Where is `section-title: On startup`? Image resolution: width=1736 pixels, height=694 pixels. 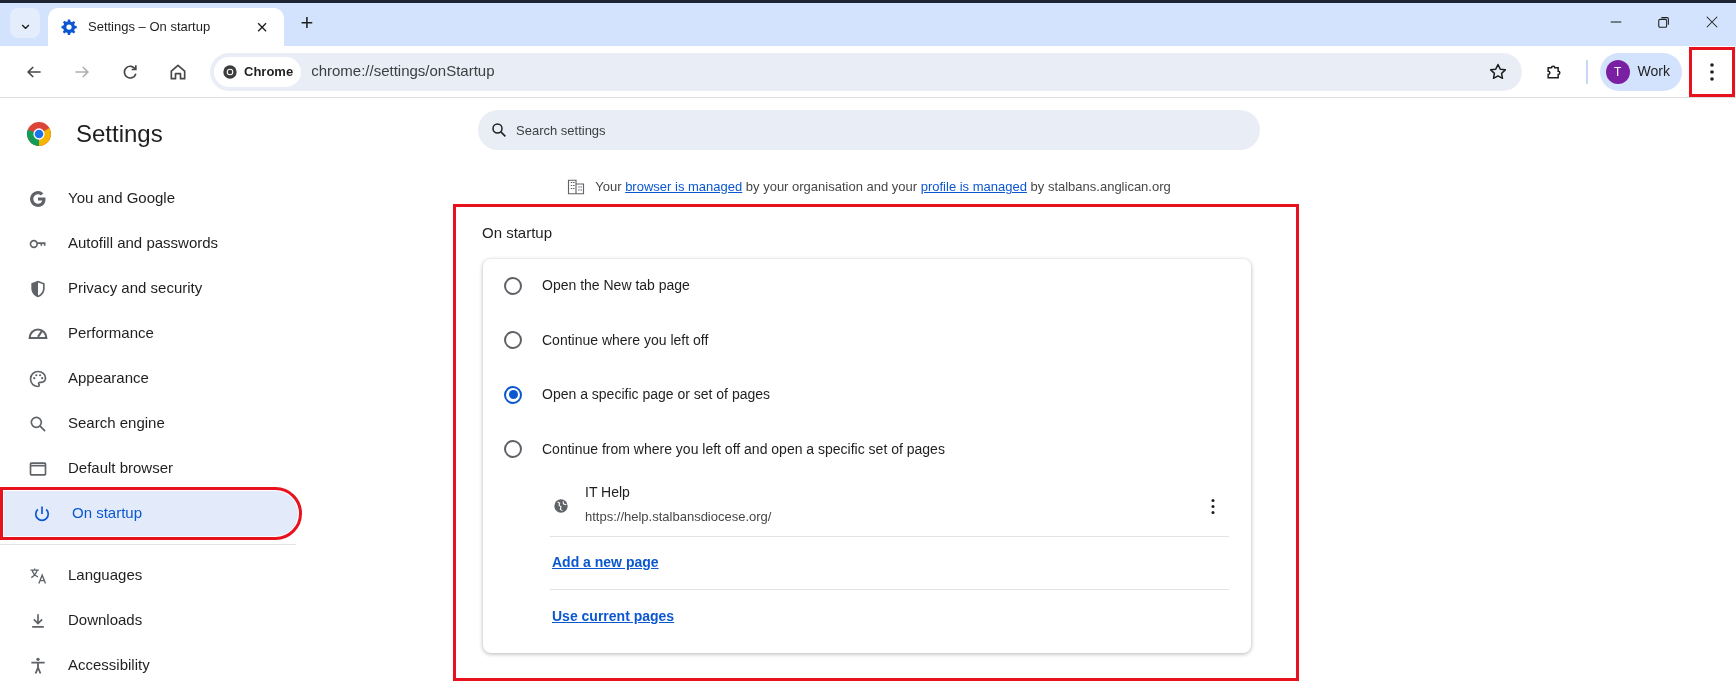
section-title: On startup is located at coordinates (518, 233).